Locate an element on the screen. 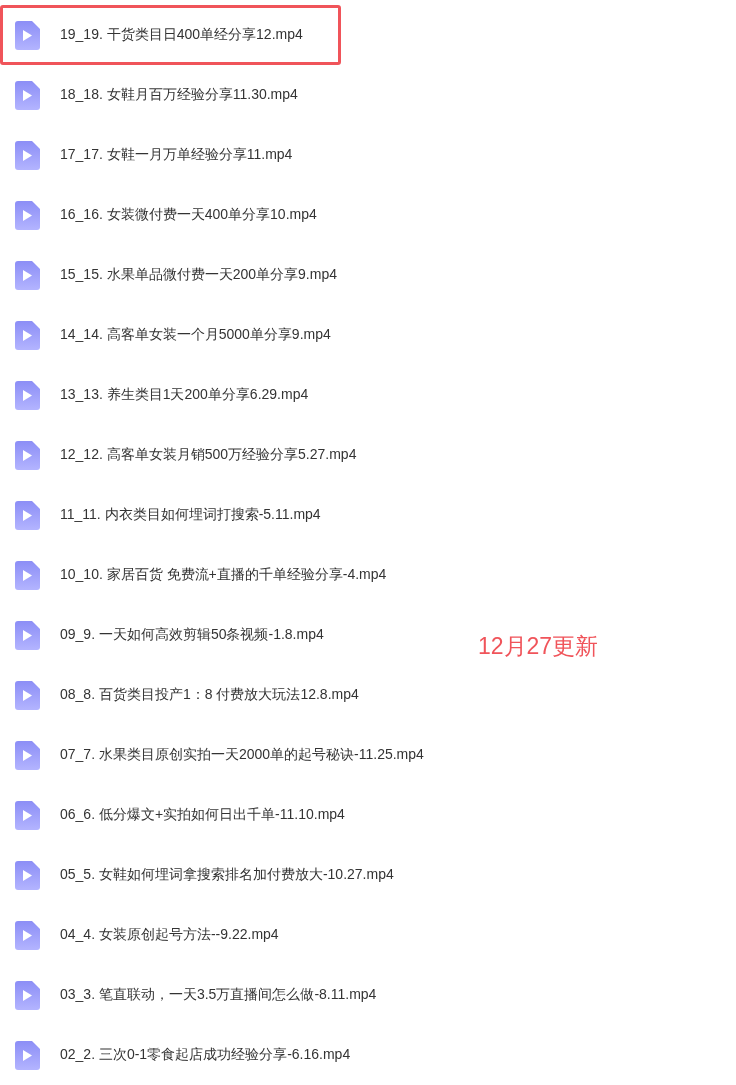 This screenshot has width=736, height=1085. file-name: 15_15. 水果单品微付费一天200单分享9.mp4 is located at coordinates (198, 275).